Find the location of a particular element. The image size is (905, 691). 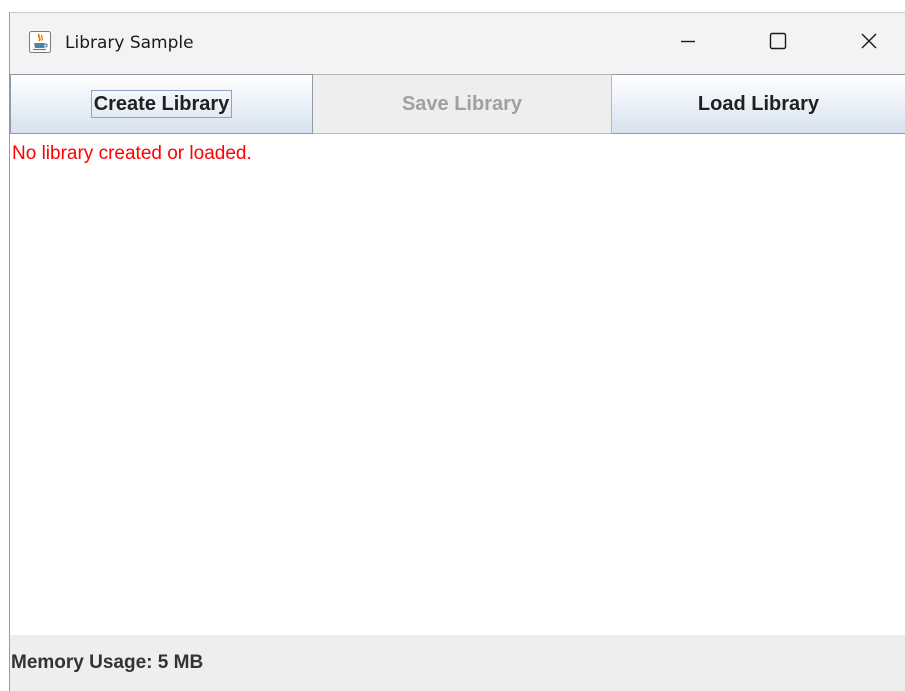

window-title: Library Sample is located at coordinates (129, 43).